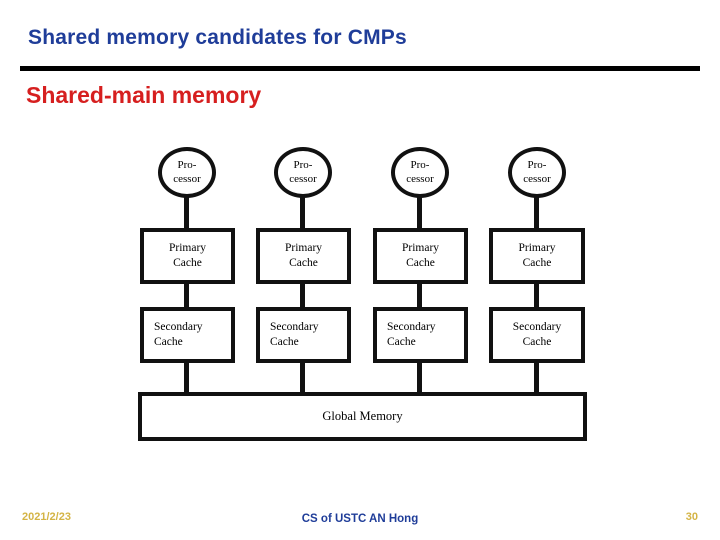 This screenshot has height=540, width=720. I want to click on global-memory-node: Global Memory, so click(362, 416).